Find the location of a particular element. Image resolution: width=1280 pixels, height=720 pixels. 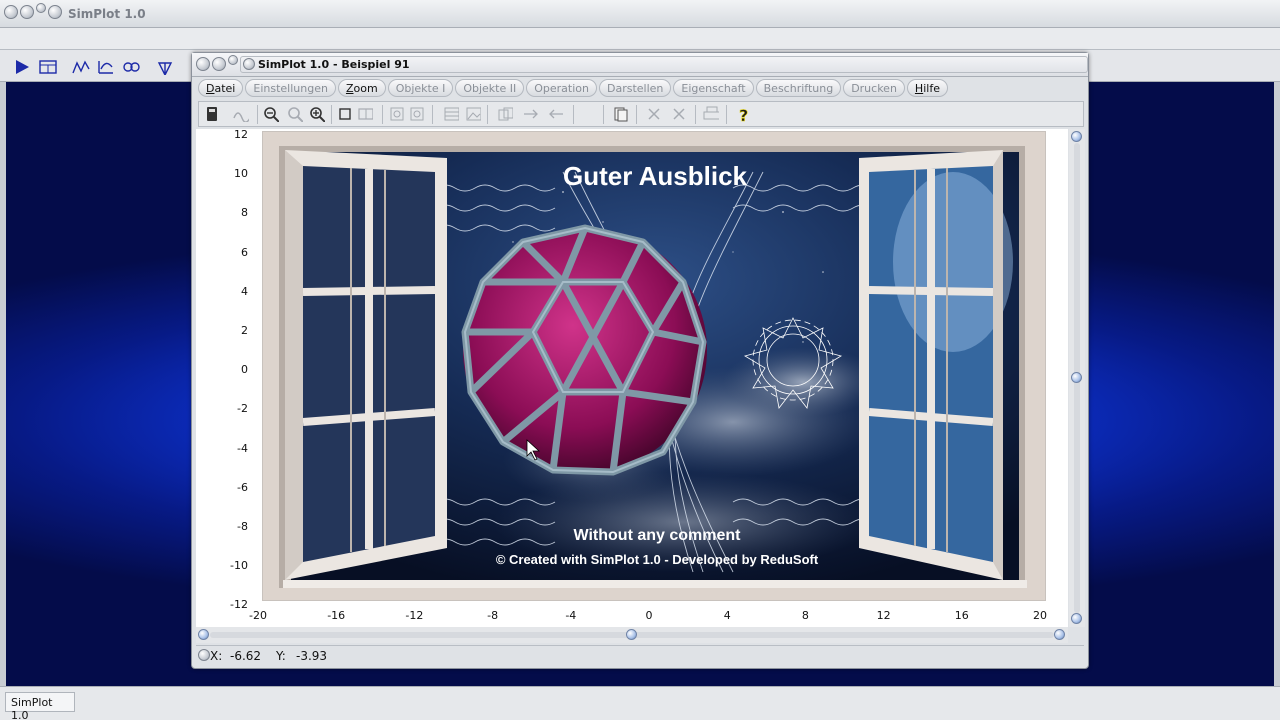

x-tick-label: 16 is located at coordinates (961, 615).